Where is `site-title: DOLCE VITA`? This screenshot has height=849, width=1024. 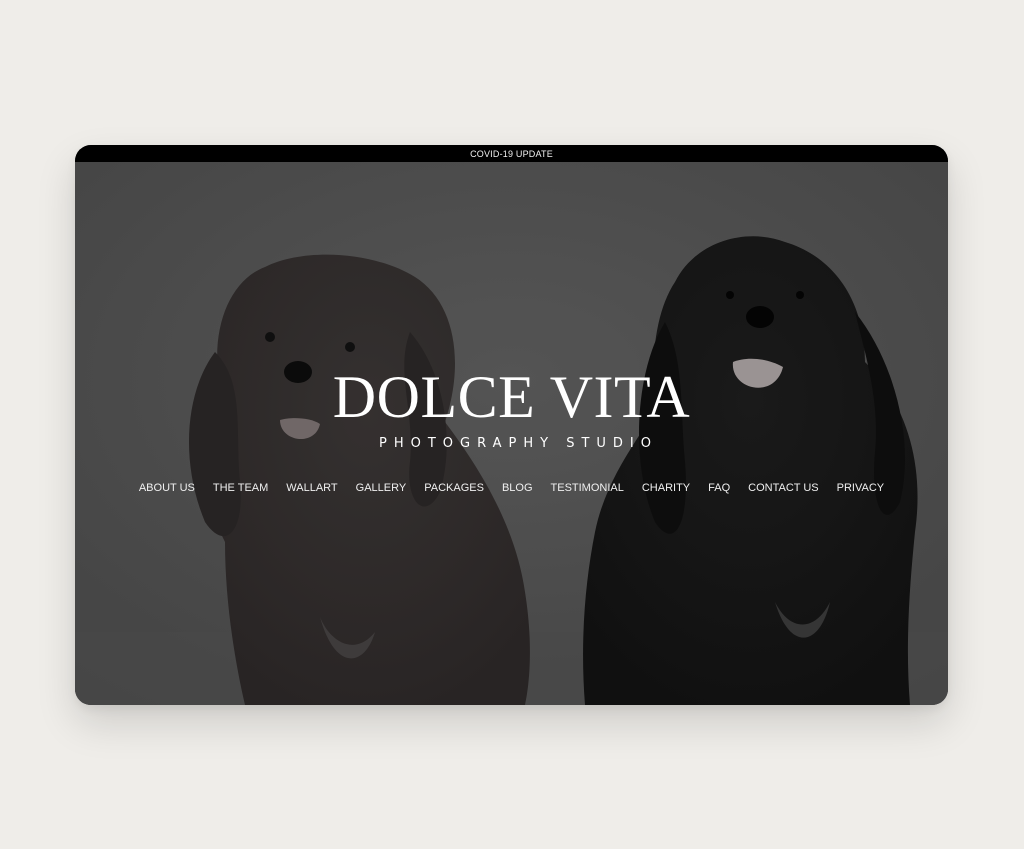
site-title: DOLCE VITA is located at coordinates (511, 397).